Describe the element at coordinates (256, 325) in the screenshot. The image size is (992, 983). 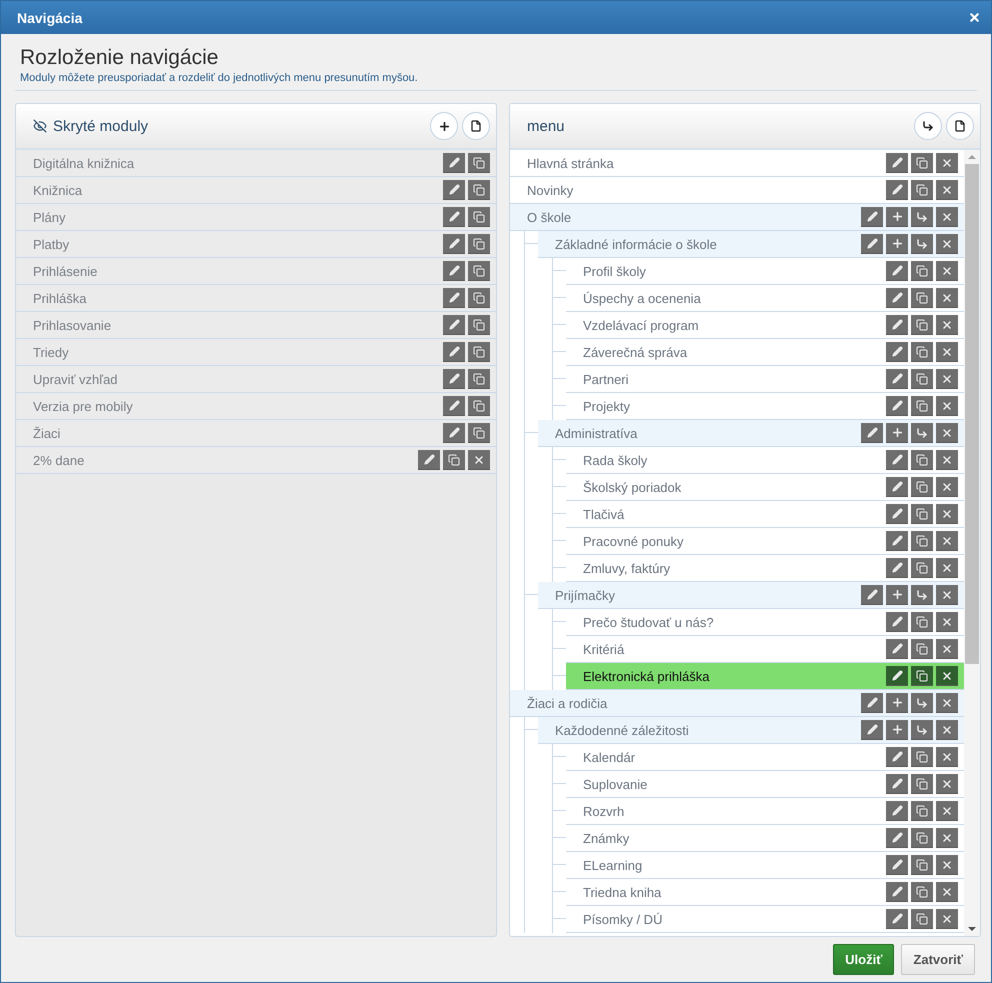
I see `module-item: Prihlasovanie` at that location.